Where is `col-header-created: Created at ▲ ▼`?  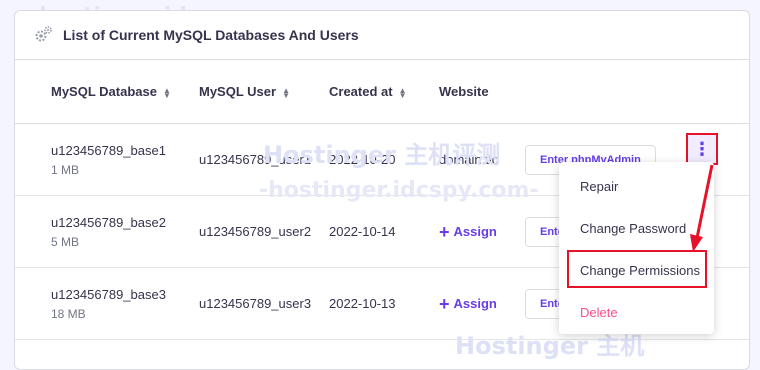
col-header-created: Created at ▲ ▼ is located at coordinates (384, 92).